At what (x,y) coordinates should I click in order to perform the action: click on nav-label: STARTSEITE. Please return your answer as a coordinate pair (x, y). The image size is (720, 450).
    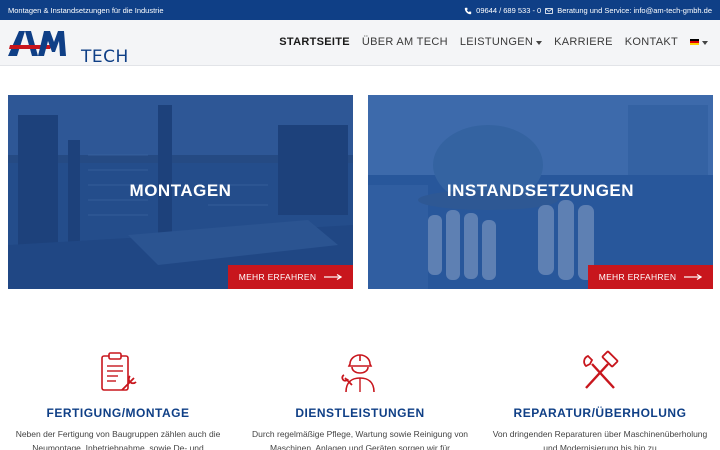
    Looking at the image, I should click on (314, 42).